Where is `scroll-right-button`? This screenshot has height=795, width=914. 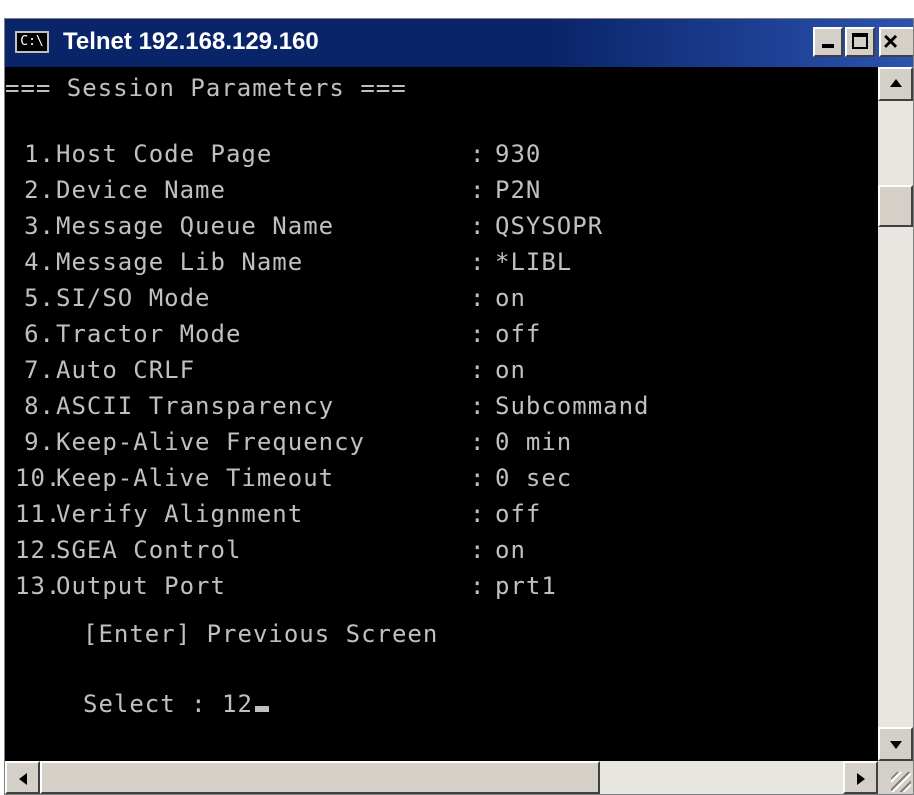 scroll-right-button is located at coordinates (860, 777).